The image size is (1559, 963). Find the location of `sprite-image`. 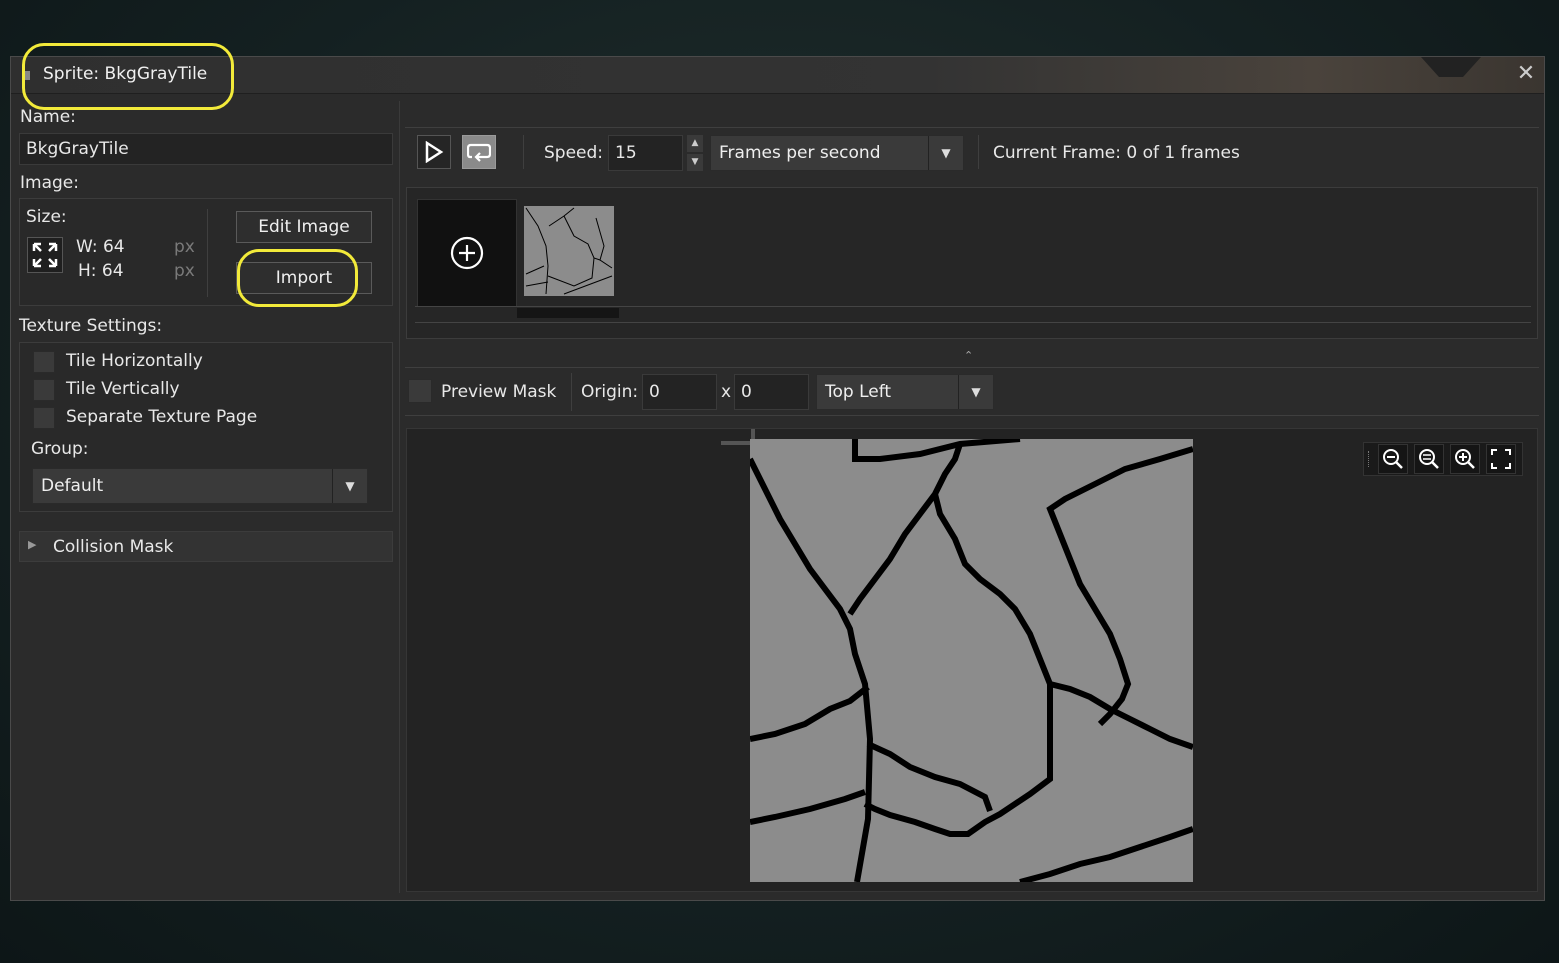

sprite-image is located at coordinates (970, 660).